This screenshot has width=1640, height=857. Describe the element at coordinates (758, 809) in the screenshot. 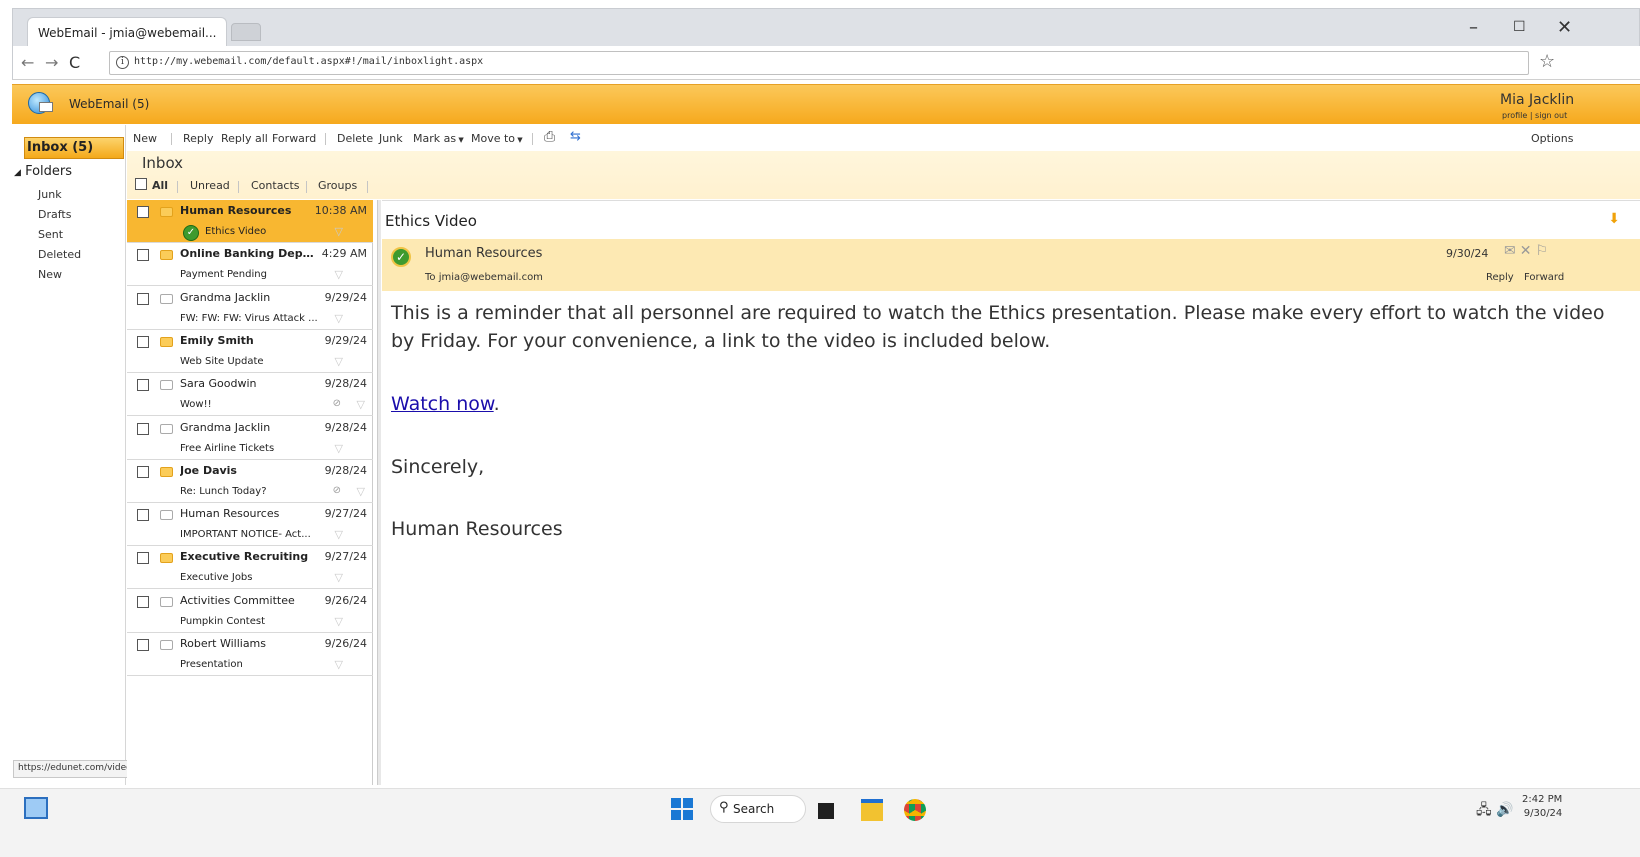

I see `taskbar-search: ⚲ Search` at that location.